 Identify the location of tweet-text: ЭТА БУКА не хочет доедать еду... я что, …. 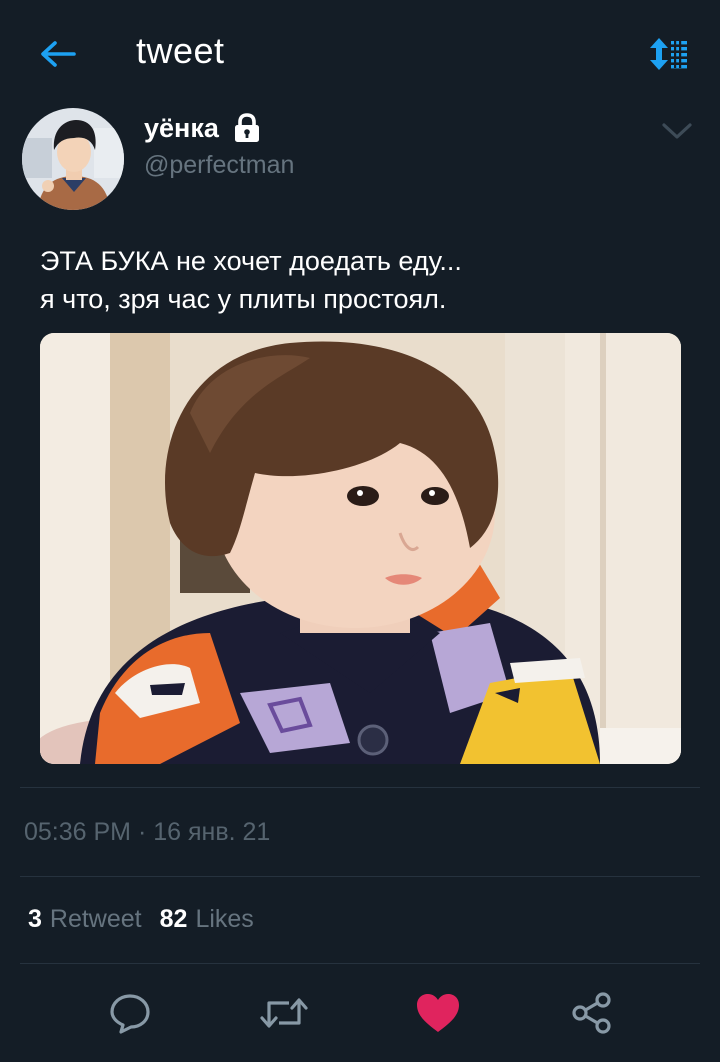
(360, 280).